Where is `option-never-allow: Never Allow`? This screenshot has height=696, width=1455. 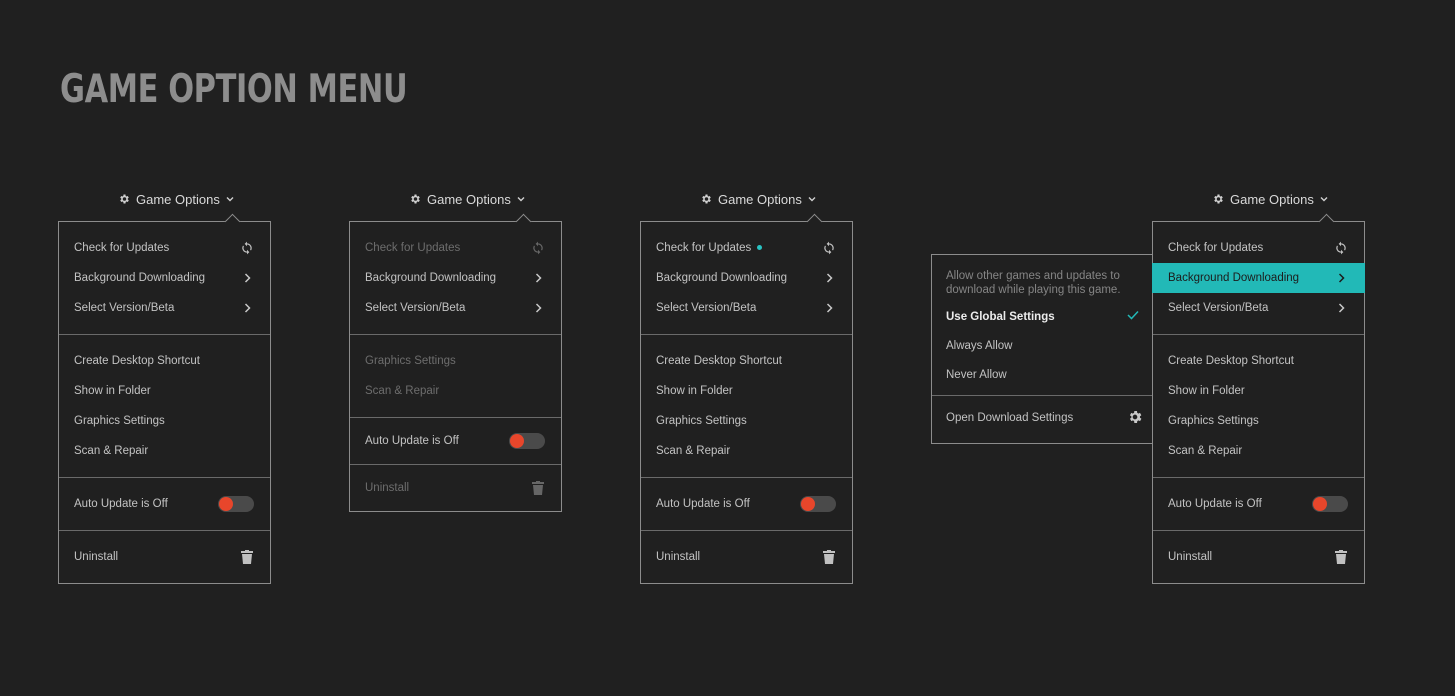 option-never-allow: Never Allow is located at coordinates (1042, 374).